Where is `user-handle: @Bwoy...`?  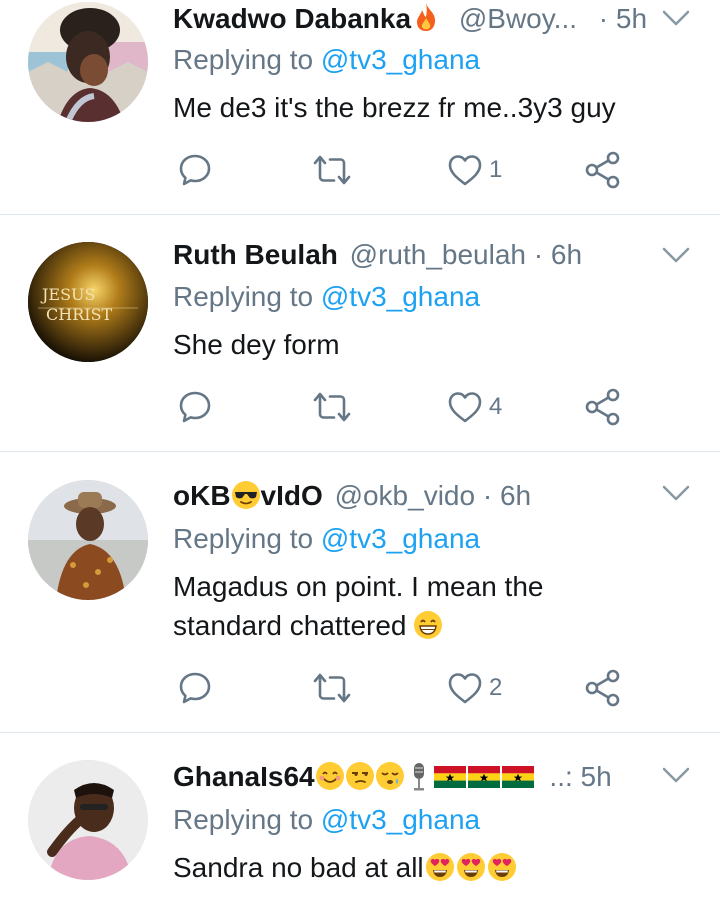
user-handle: @Bwoy... is located at coordinates (518, 18).